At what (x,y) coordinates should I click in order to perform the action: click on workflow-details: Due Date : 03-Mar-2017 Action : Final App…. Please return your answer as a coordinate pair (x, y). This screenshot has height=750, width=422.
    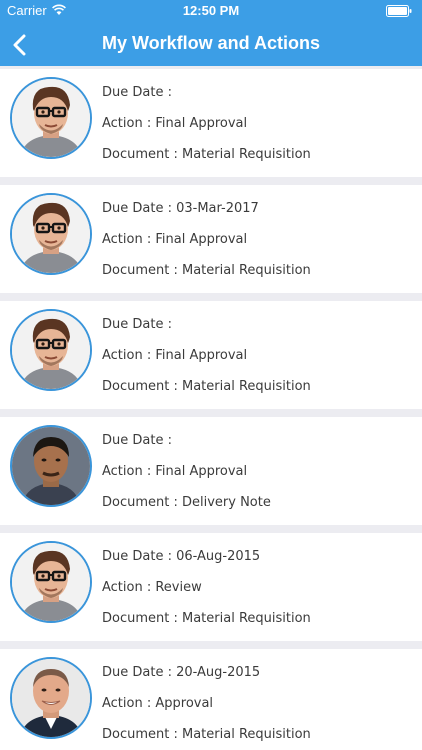
    Looking at the image, I should click on (258, 245).